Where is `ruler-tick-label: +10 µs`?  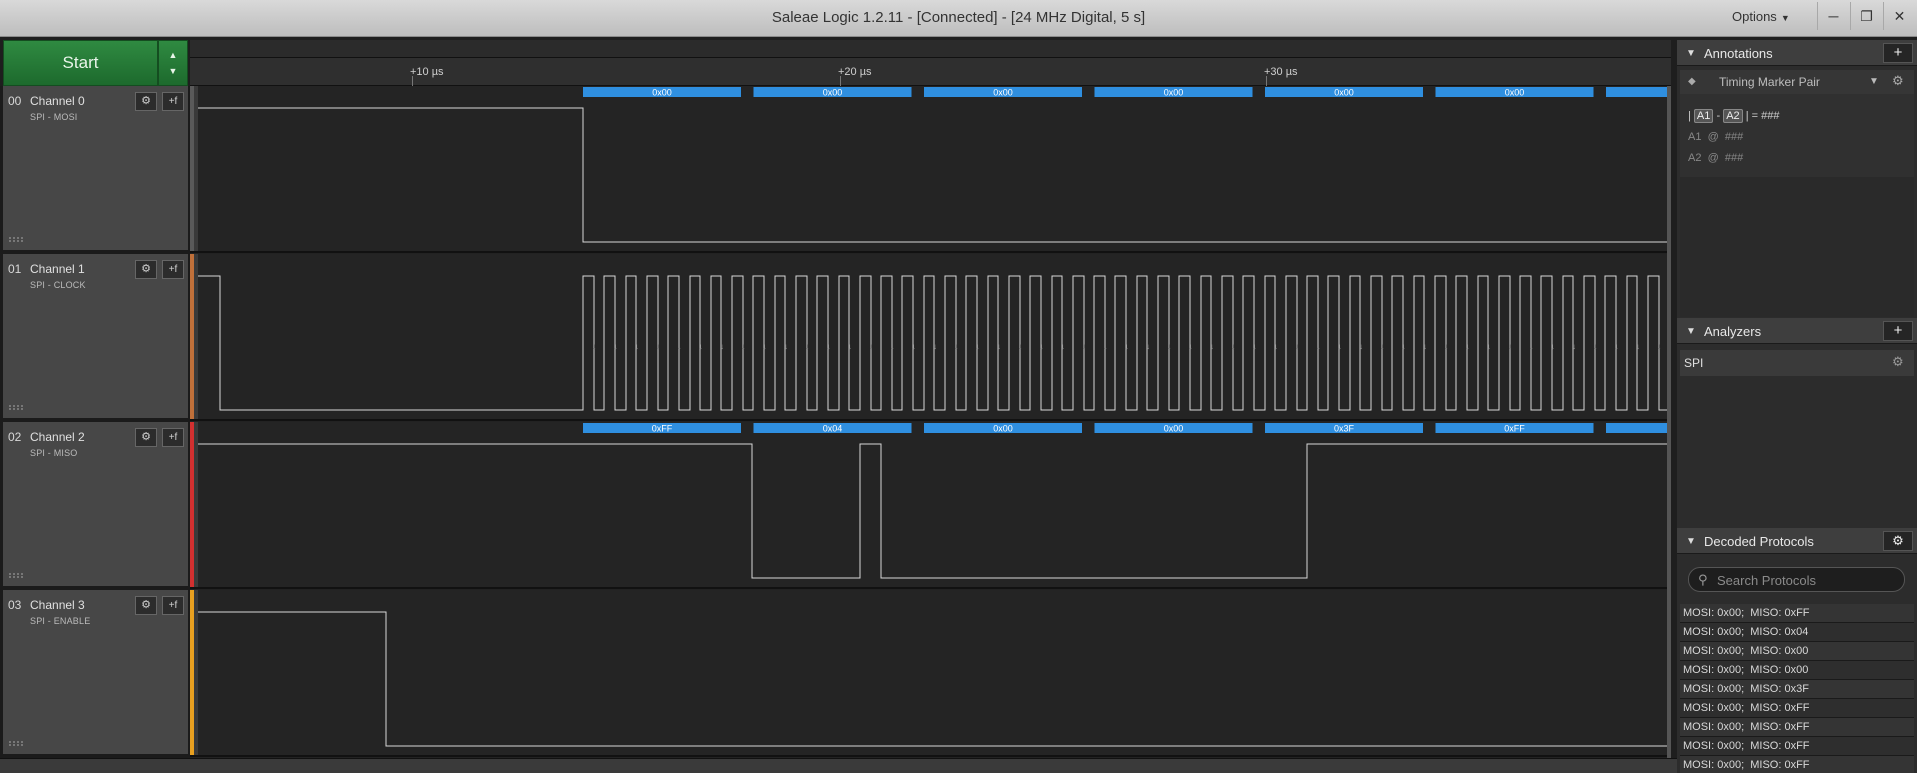
ruler-tick-label: +10 µs is located at coordinates (427, 72).